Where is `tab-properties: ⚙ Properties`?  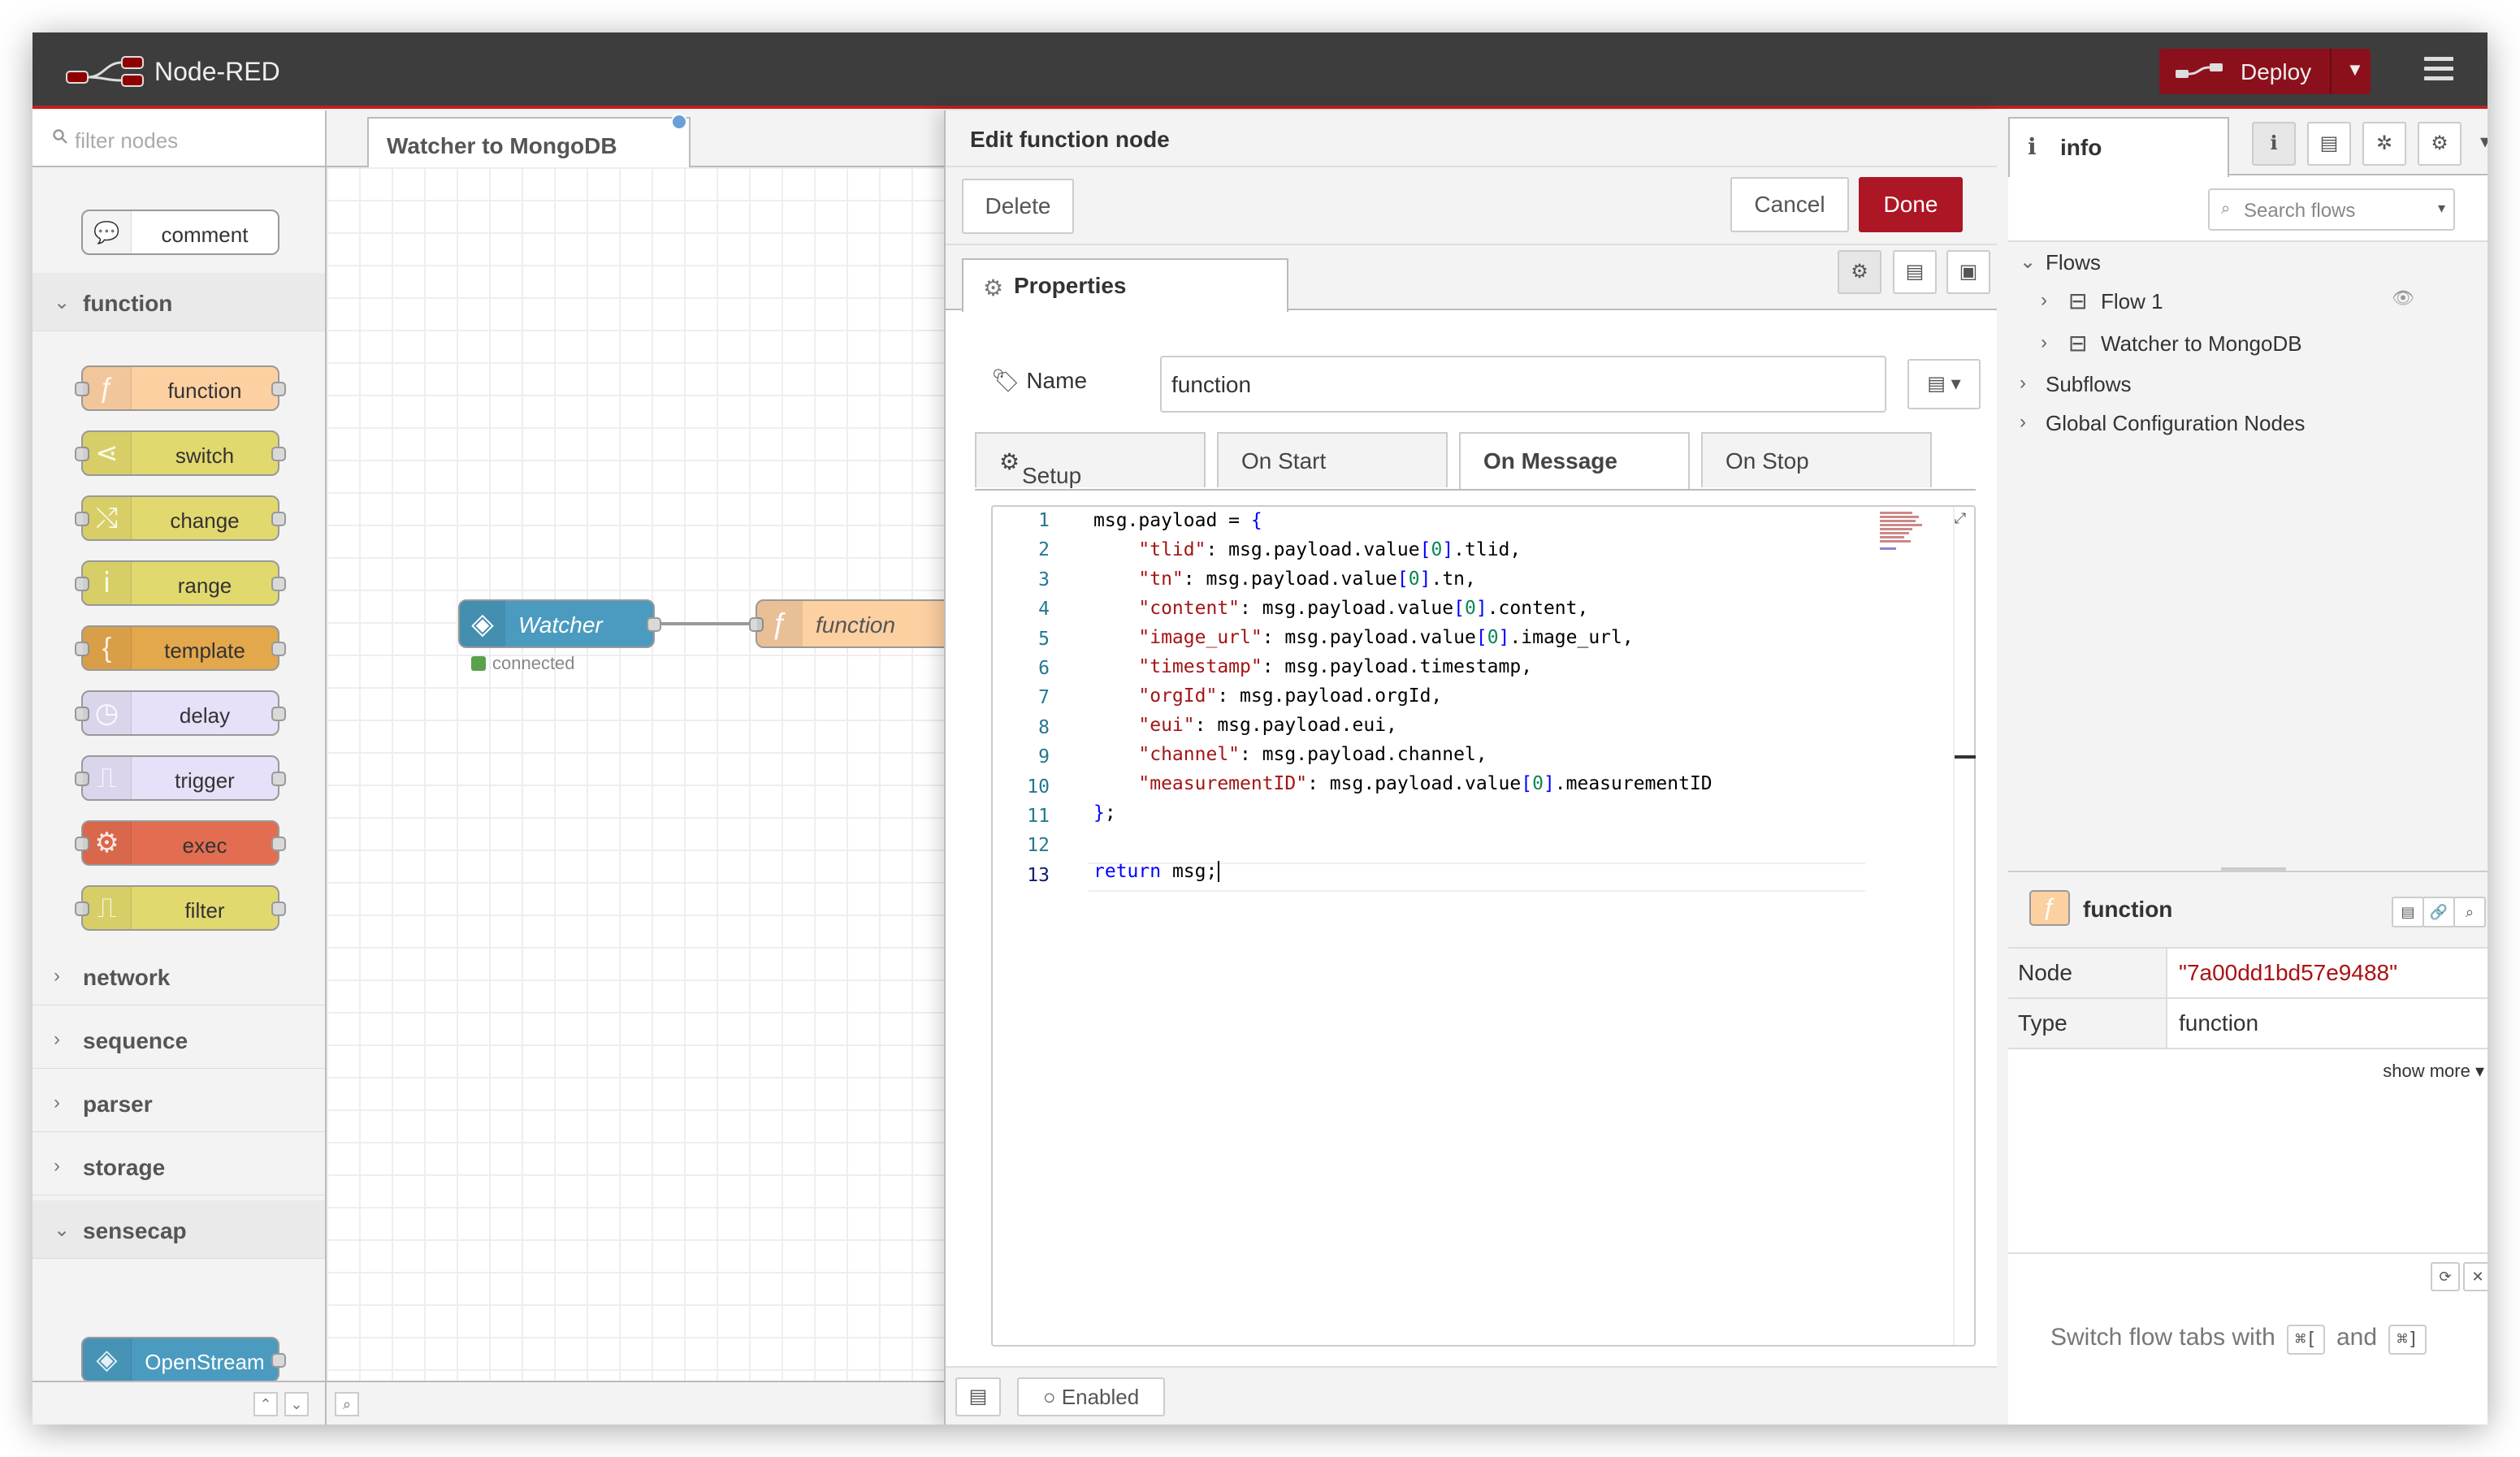
tab-properties: ⚙ Properties is located at coordinates (1125, 285).